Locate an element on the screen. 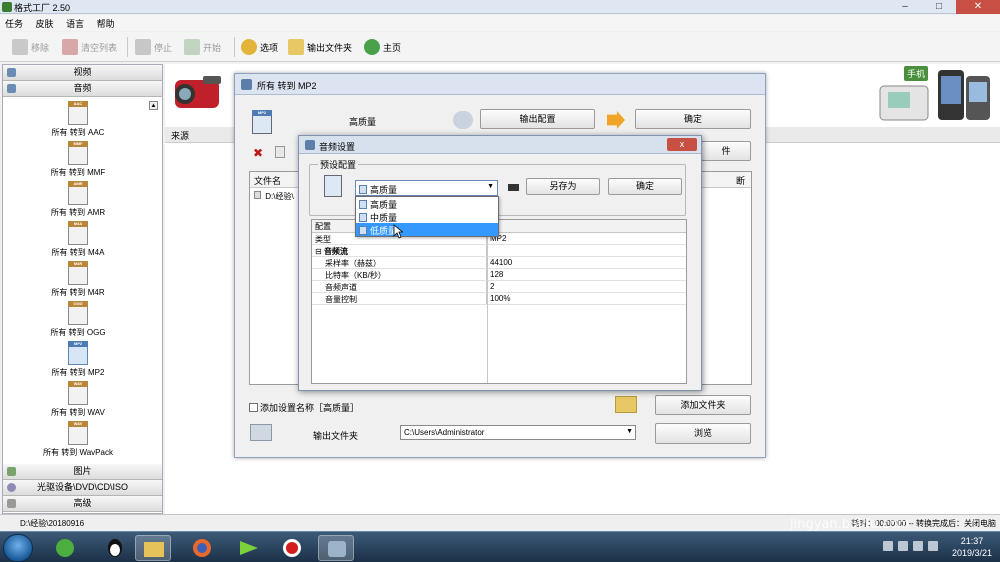 The image size is (1000, 562). category-advanced: 高级 is located at coordinates (82, 504).